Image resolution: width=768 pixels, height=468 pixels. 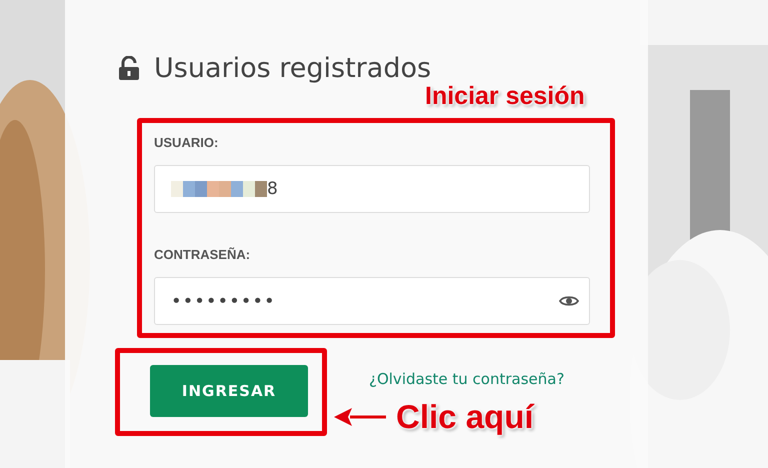 What do you see at coordinates (372, 301) in the screenshot?
I see `password-field: •••••••••` at bounding box center [372, 301].